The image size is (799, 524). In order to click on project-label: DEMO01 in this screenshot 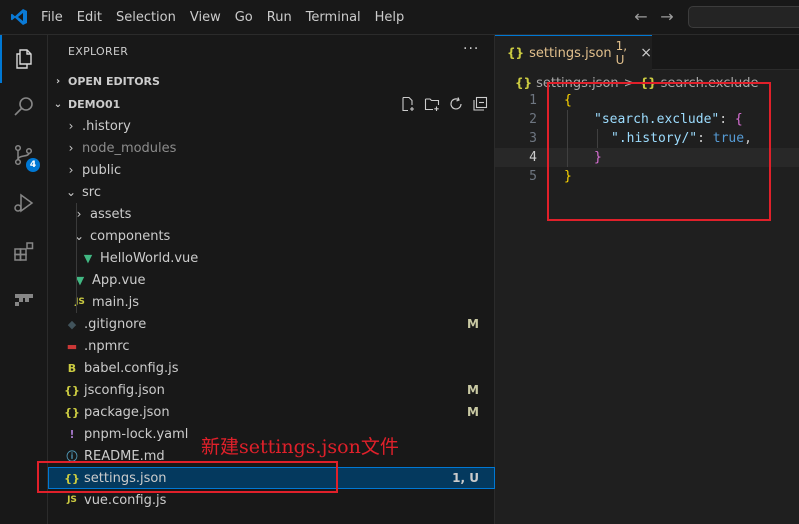, I will do `click(94, 104)`.